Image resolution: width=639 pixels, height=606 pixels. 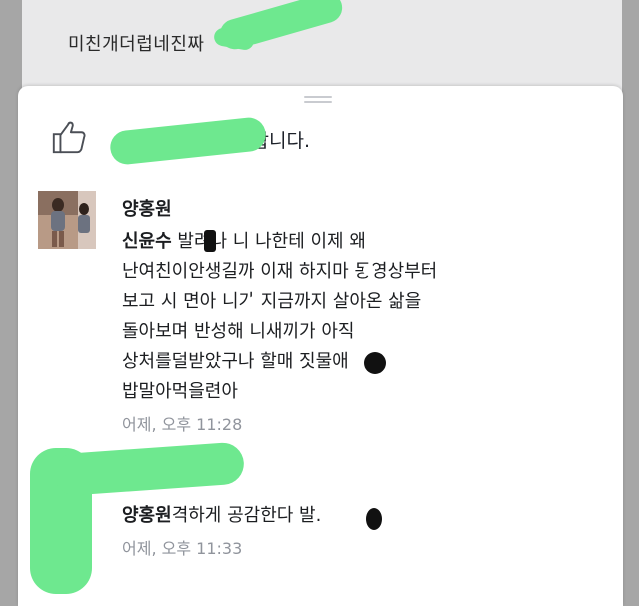 What do you see at coordinates (188, 141) in the screenshot?
I see `redaction-mark-likes` at bounding box center [188, 141].